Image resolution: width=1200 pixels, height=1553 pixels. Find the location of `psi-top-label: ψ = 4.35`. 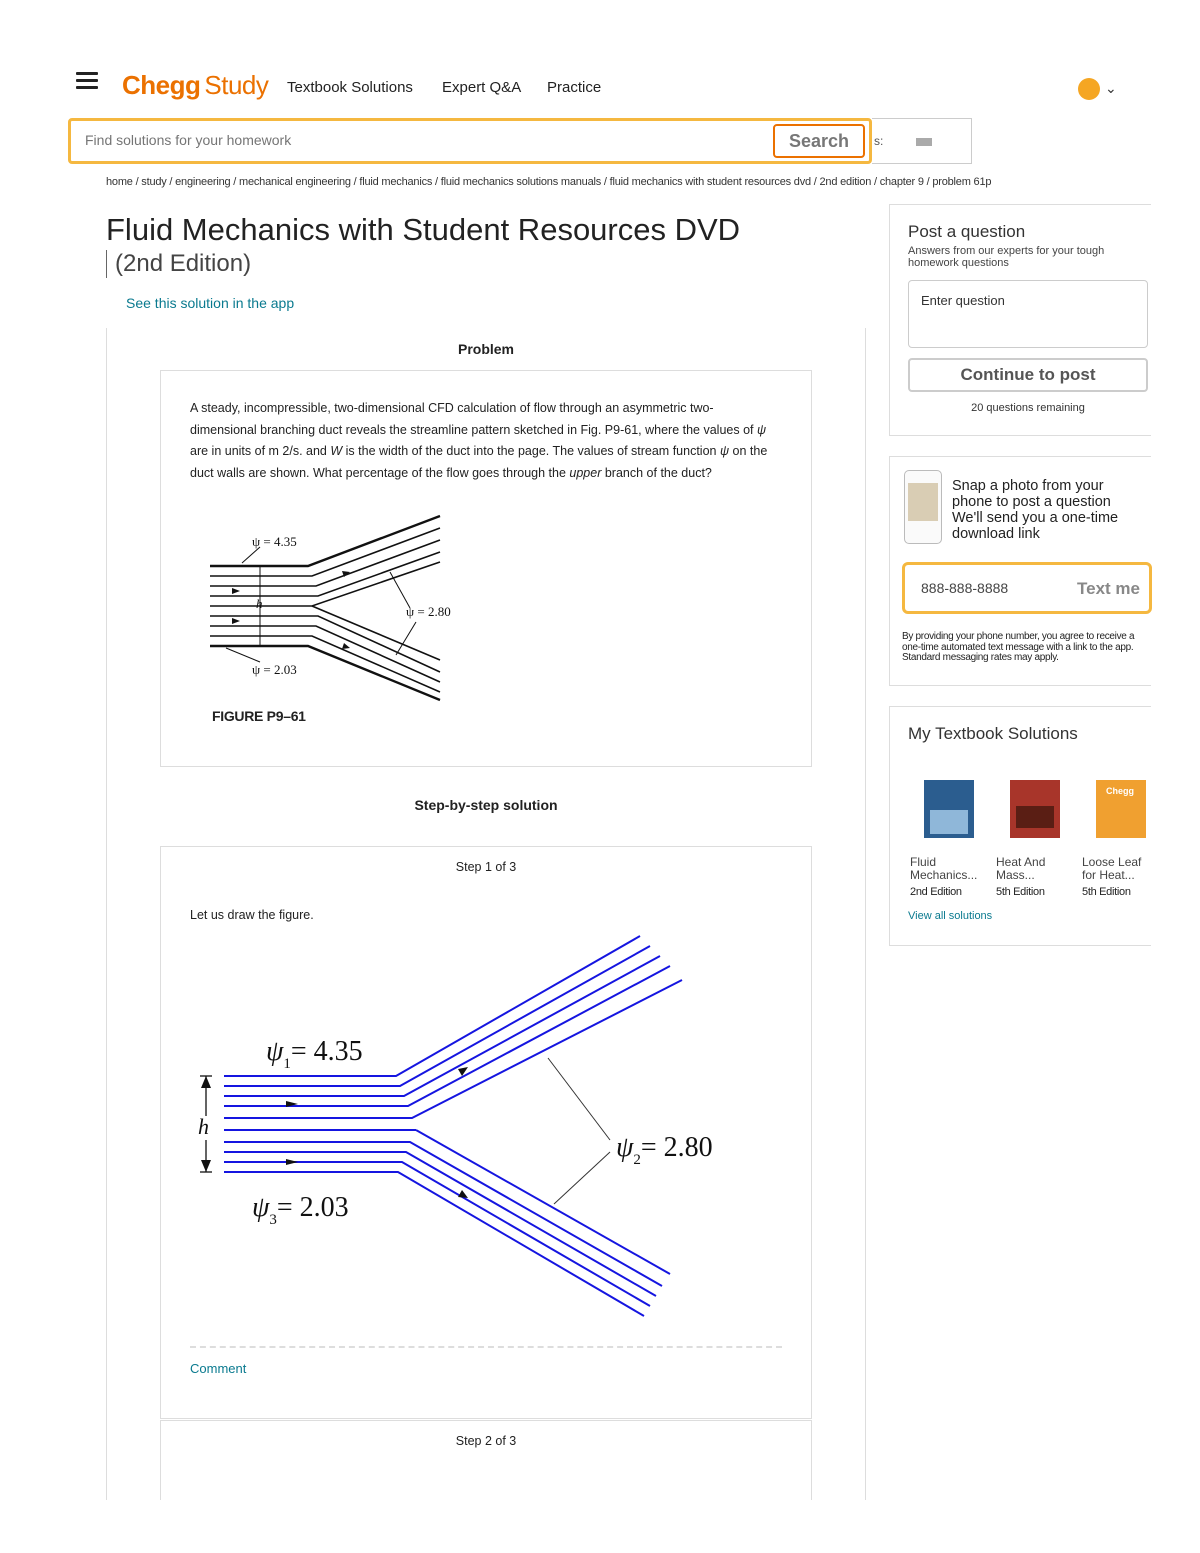

psi-top-label: ψ = 4.35 is located at coordinates (274, 541).